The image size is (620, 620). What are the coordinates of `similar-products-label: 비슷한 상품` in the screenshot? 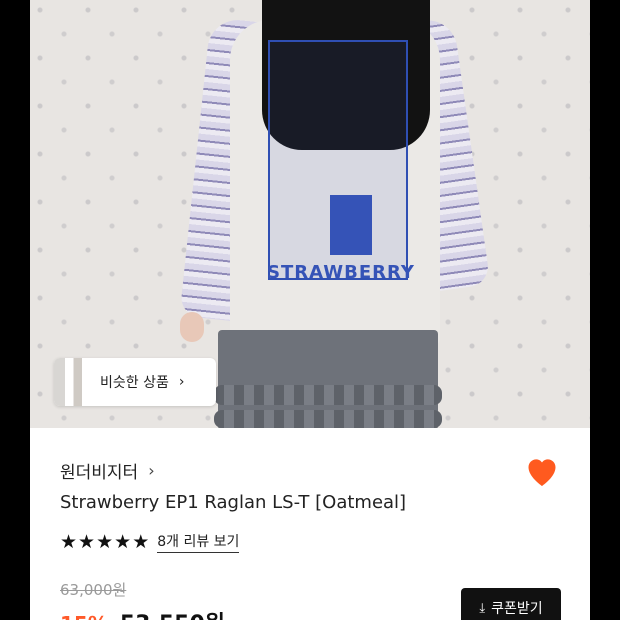 It's located at (134, 383).